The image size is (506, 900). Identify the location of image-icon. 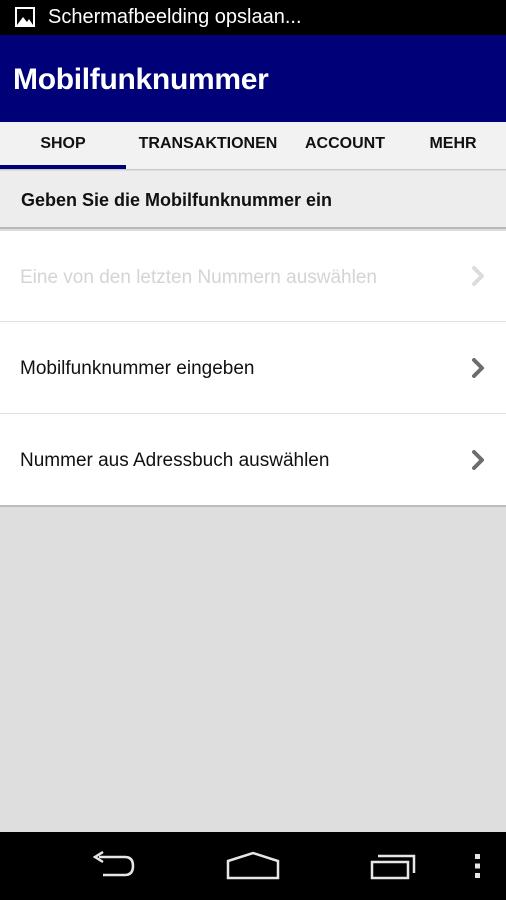
(25, 17).